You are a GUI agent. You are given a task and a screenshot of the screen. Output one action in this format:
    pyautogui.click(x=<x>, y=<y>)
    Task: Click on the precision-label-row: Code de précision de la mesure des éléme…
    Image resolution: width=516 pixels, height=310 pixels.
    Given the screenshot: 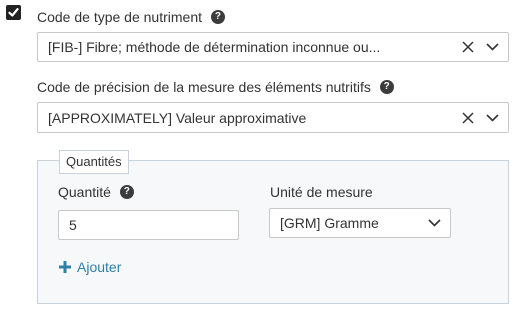 What is the action you would take?
    pyautogui.click(x=215, y=87)
    